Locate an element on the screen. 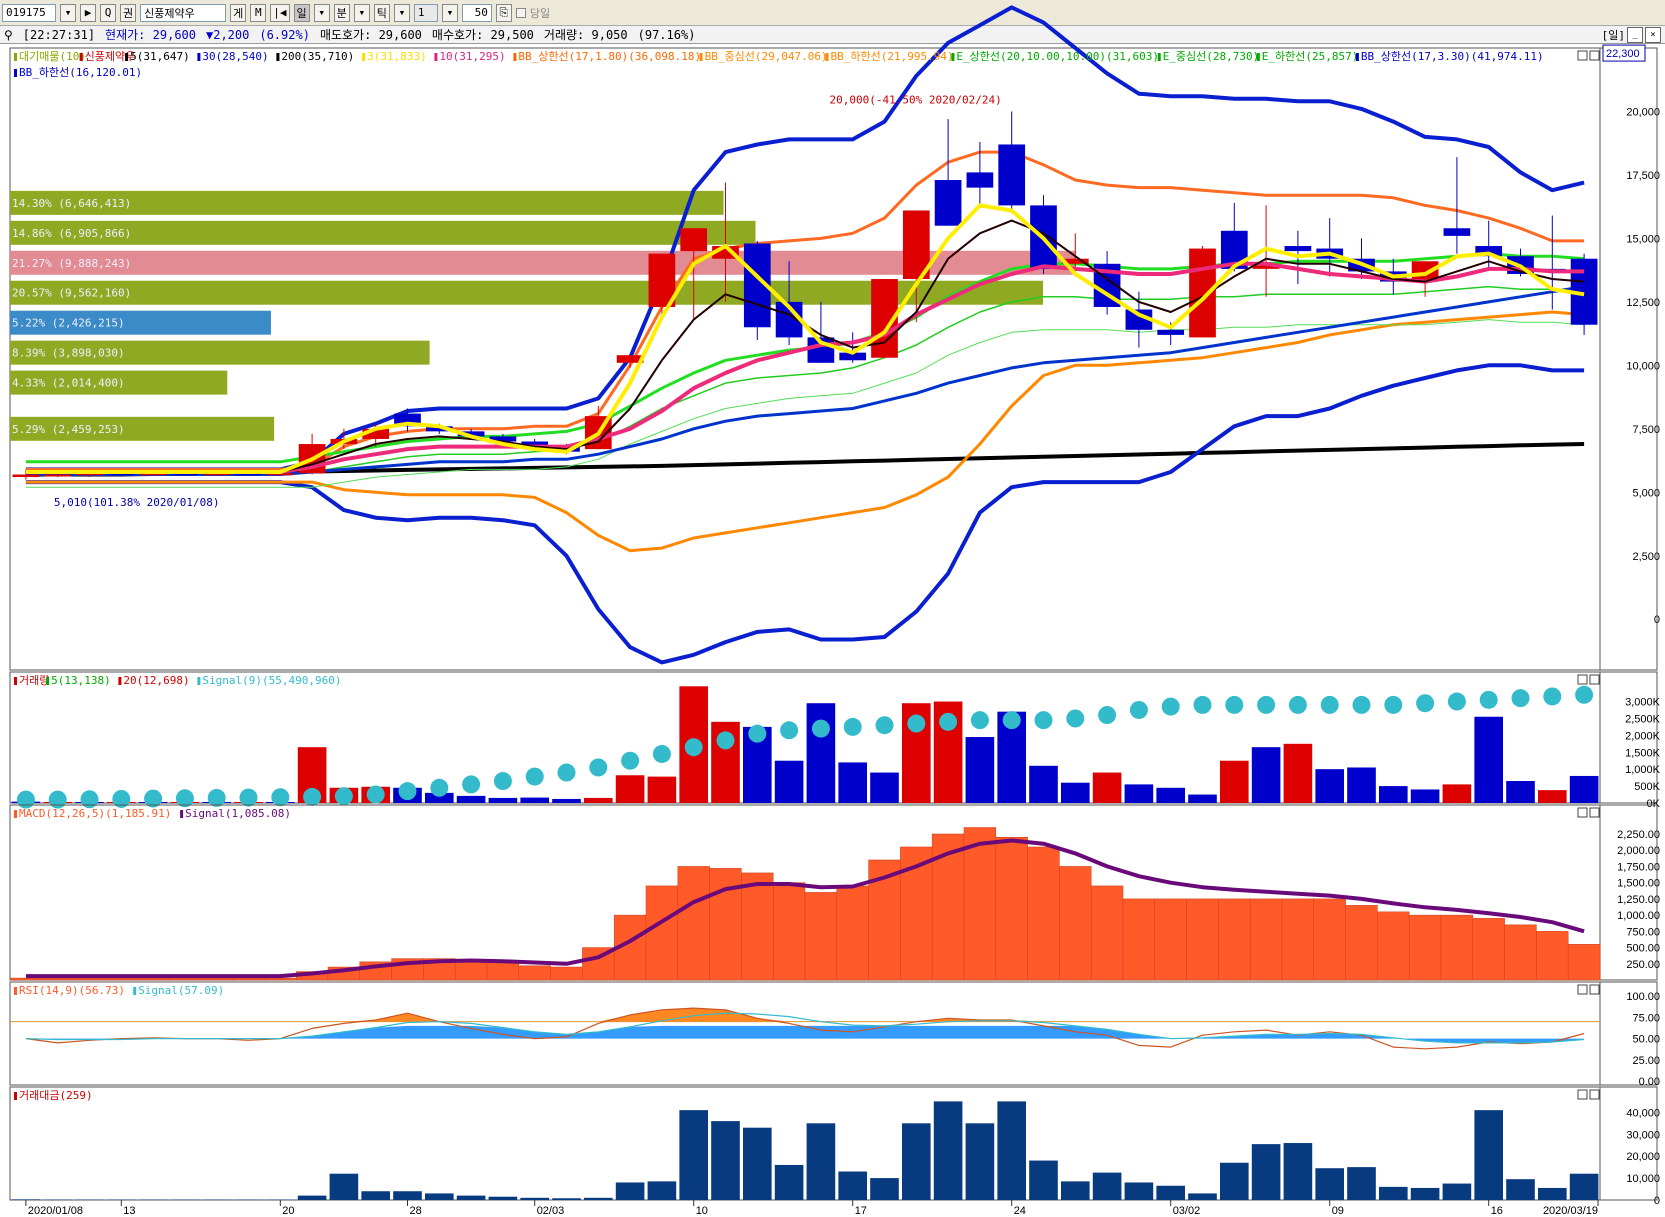 The width and height of the screenshot is (1665, 1217). volume-profile-label: 5.29% (2,459,253) is located at coordinates (68, 429).